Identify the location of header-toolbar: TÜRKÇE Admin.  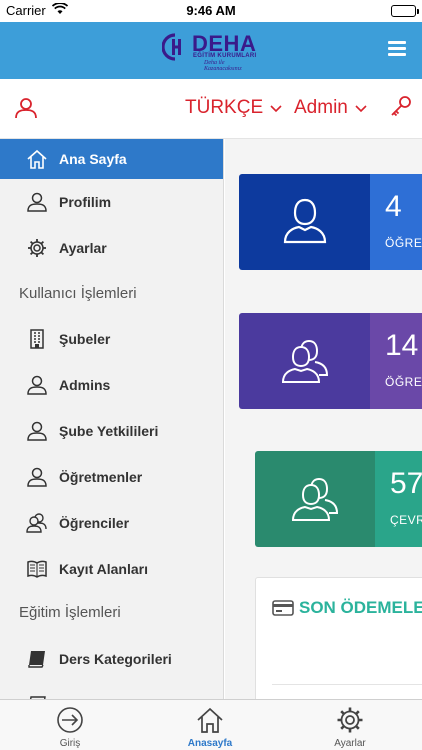
(211, 109).